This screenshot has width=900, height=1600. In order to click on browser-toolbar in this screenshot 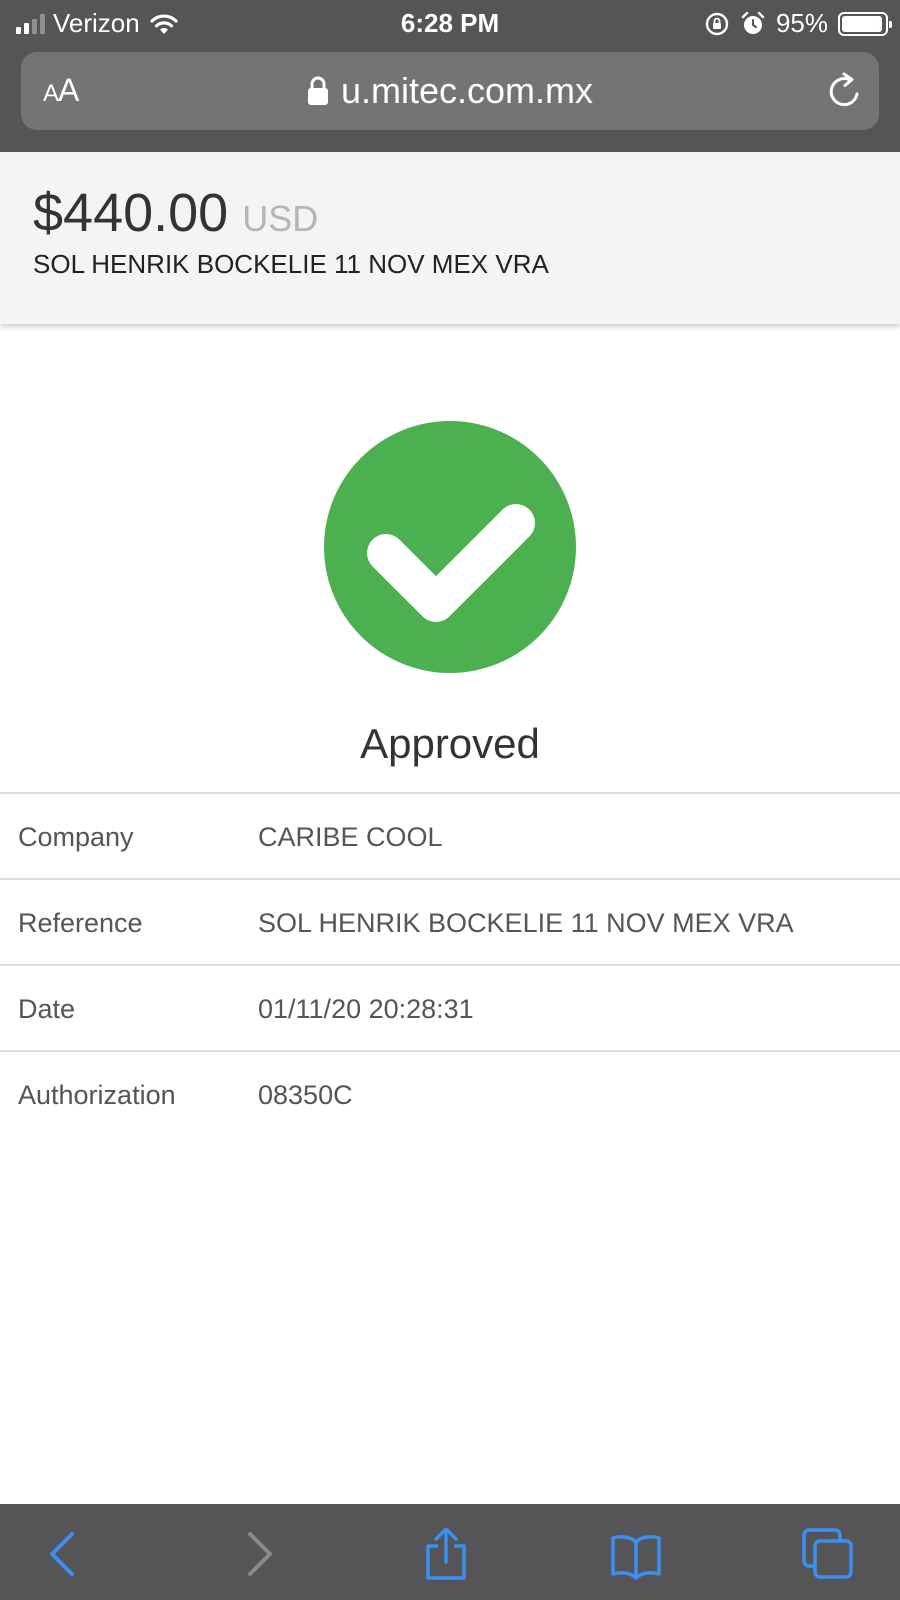, I will do `click(450, 1552)`.